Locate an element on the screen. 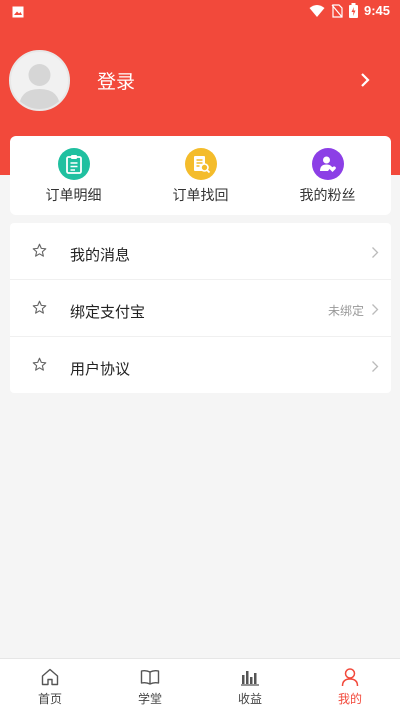 The image size is (400, 711). nav-tab-mine: 我的 is located at coordinates (350, 685).